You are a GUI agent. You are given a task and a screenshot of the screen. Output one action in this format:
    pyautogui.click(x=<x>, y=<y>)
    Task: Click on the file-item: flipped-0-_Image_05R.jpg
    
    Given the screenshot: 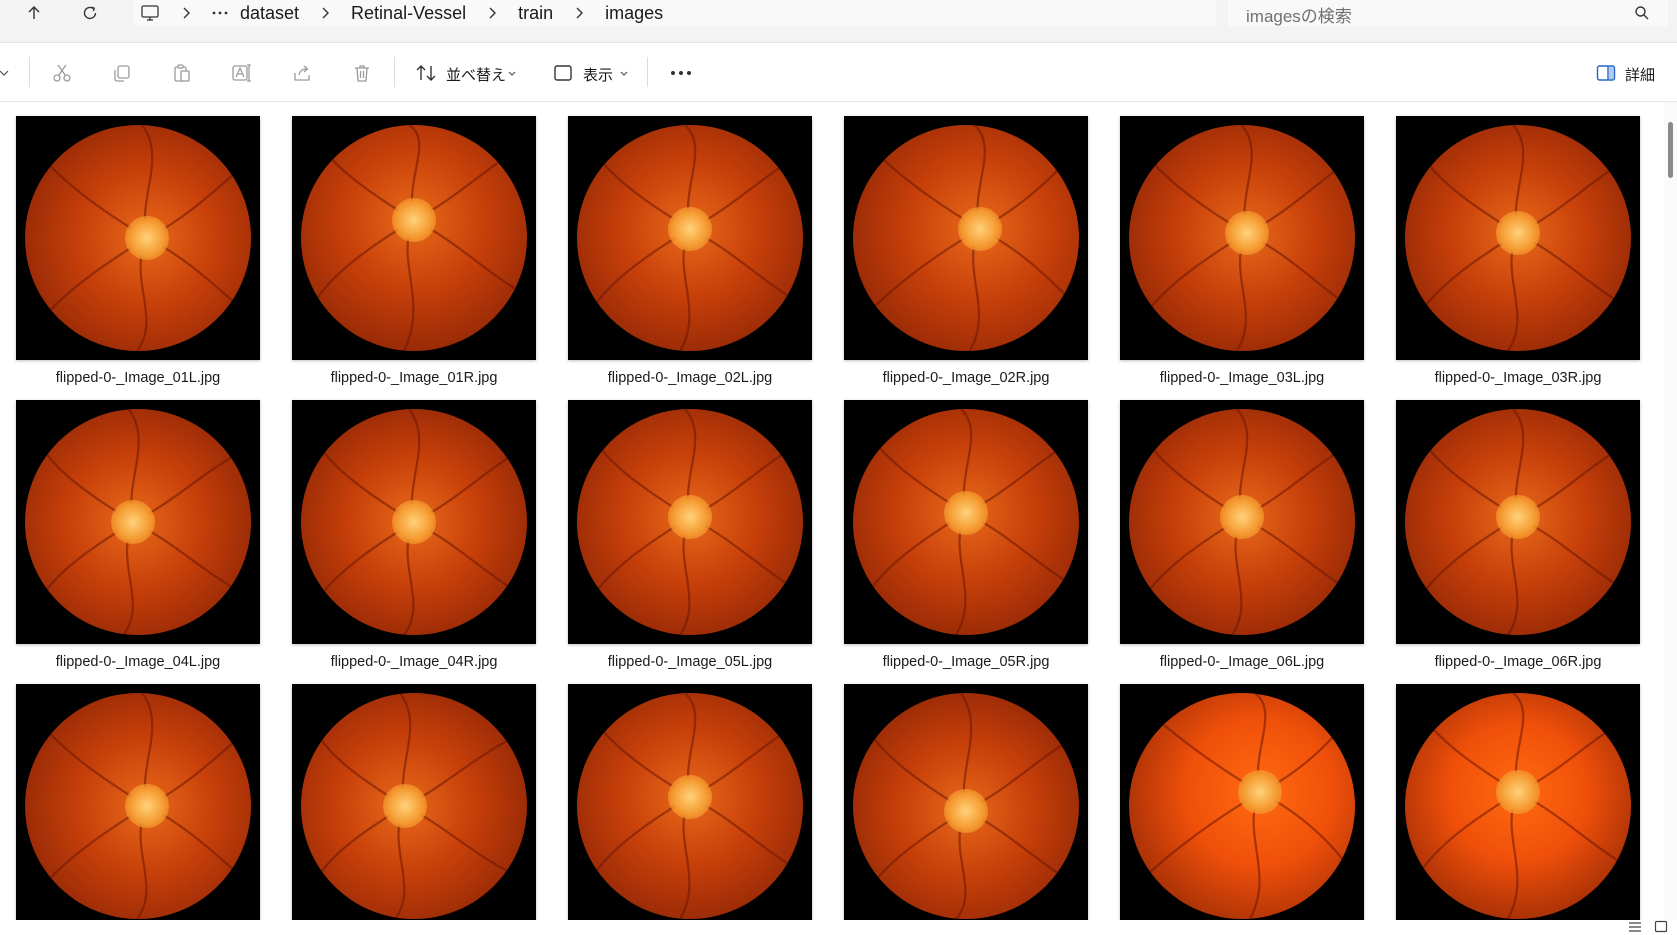 What is the action you would take?
    pyautogui.click(x=966, y=528)
    